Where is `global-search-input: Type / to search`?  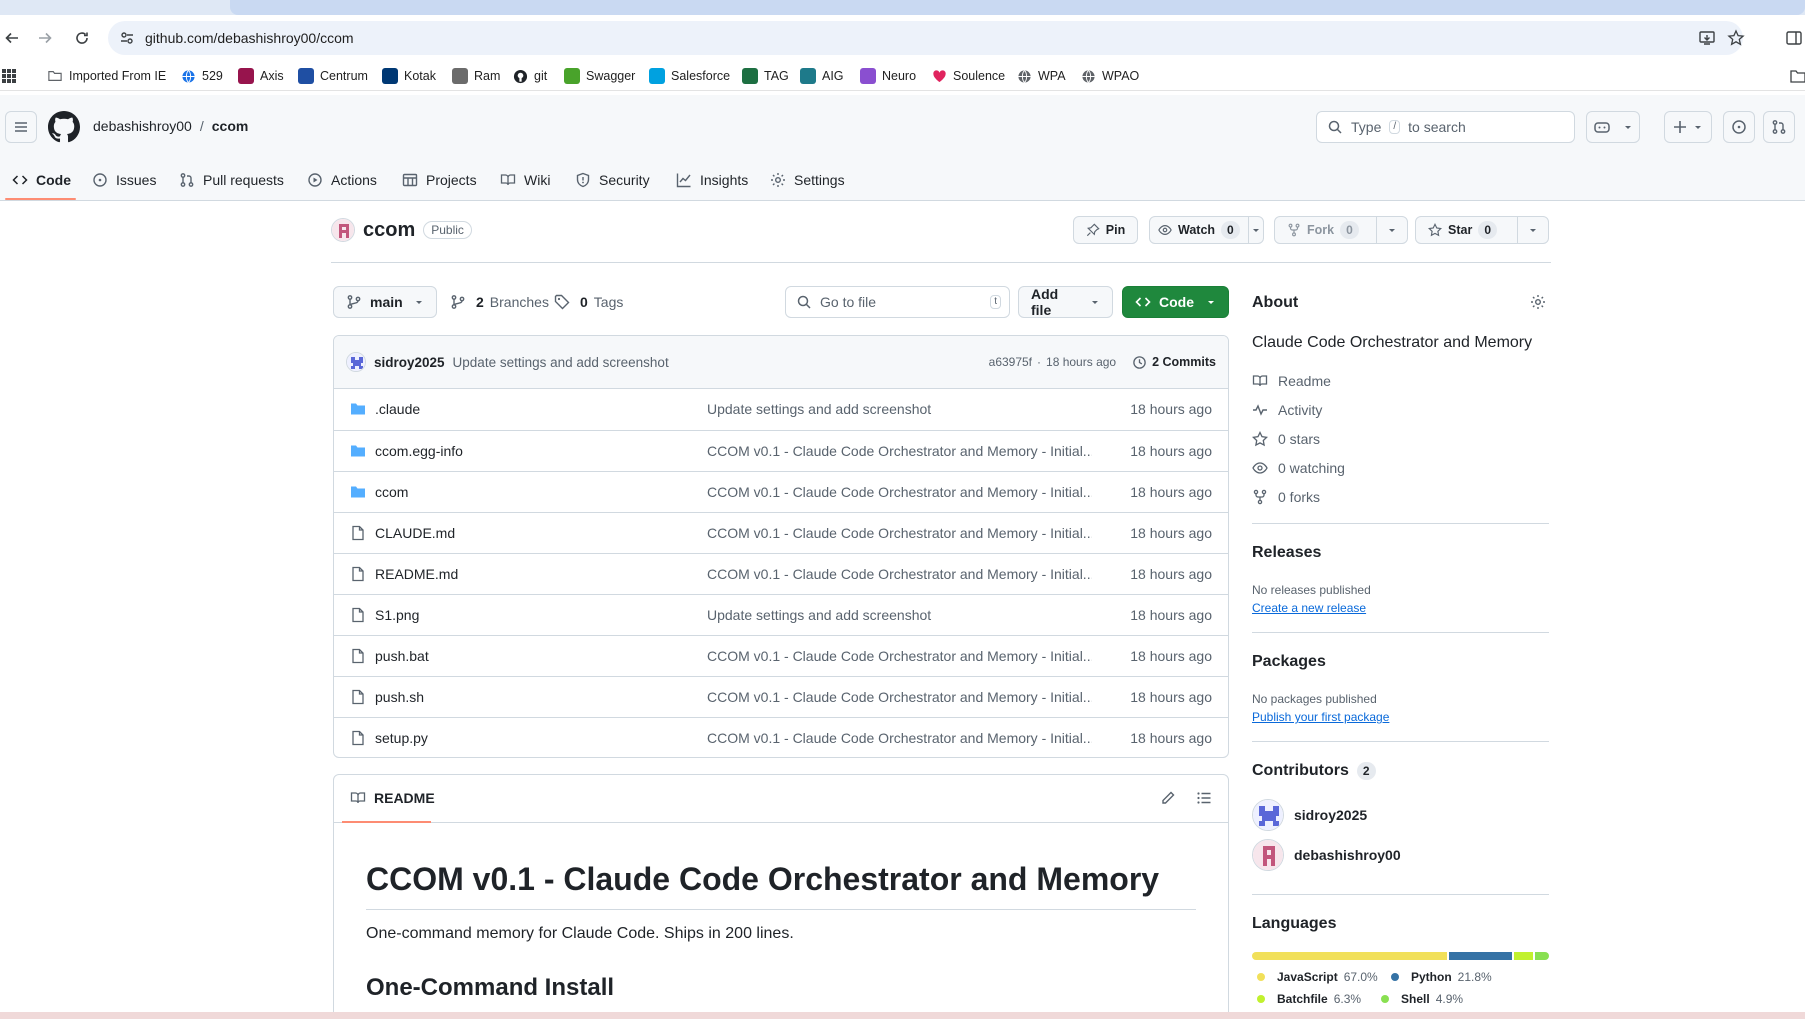
global-search-input: Type / to search is located at coordinates (1445, 127).